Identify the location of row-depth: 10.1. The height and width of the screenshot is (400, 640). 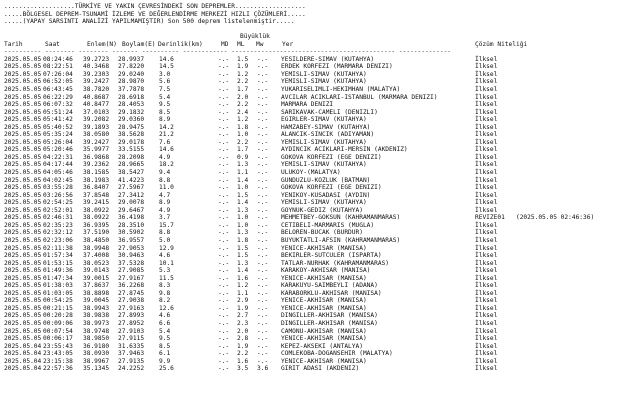
(166, 263).